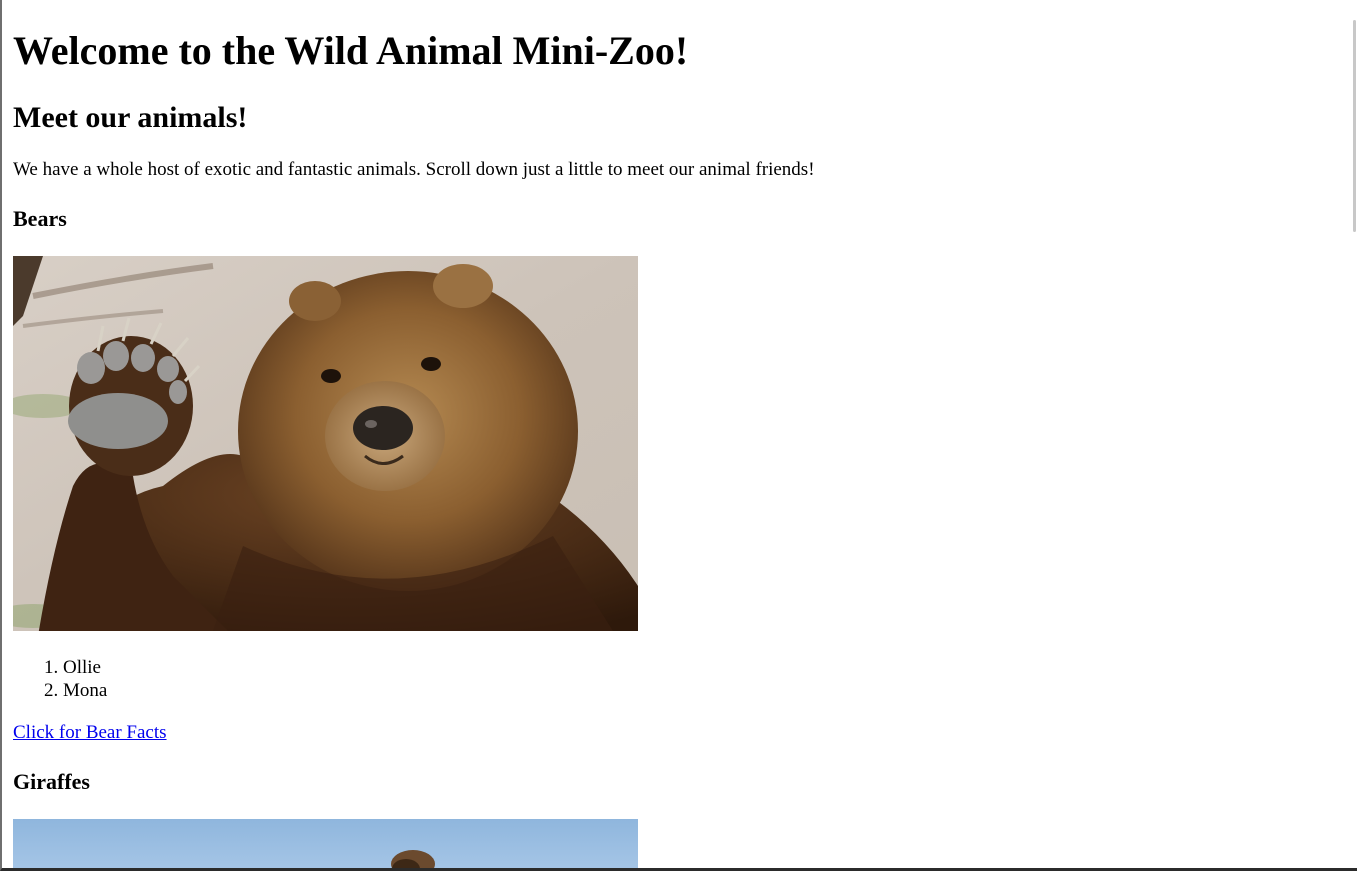  Describe the element at coordinates (90, 733) in the screenshot. I see `bear-facts-link: Click for Bear Facts` at that location.